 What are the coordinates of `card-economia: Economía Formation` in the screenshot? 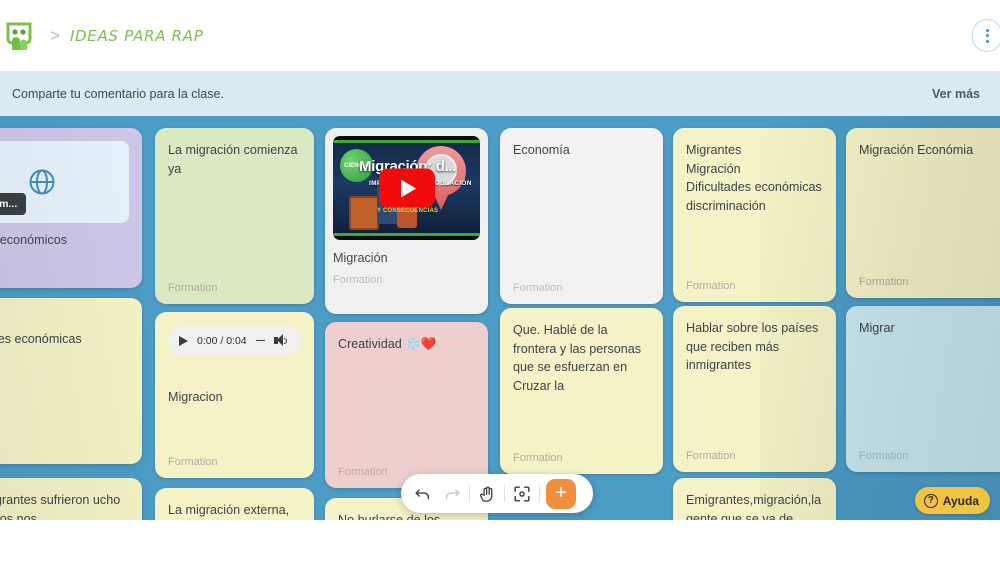 It's located at (581, 216).